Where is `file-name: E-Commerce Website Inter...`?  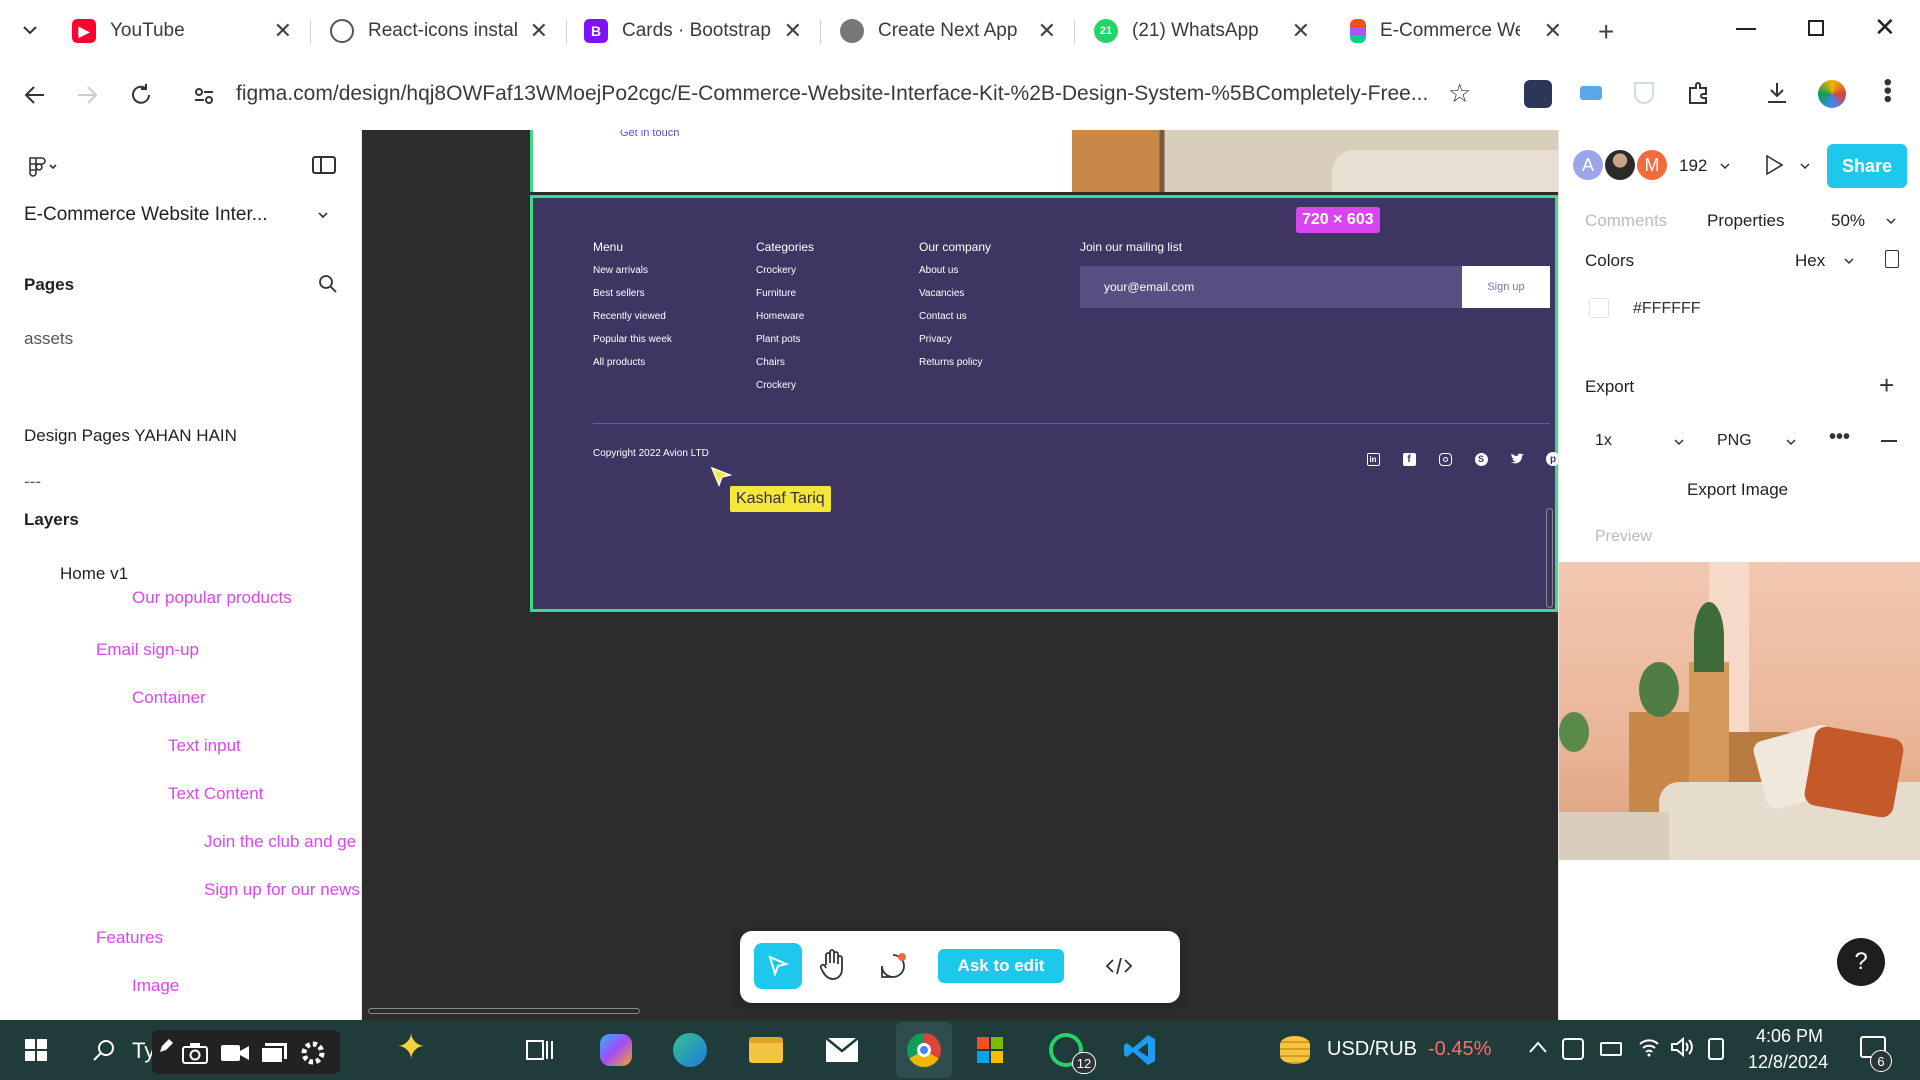 file-name: E-Commerce Website Inter... is located at coordinates (146, 215).